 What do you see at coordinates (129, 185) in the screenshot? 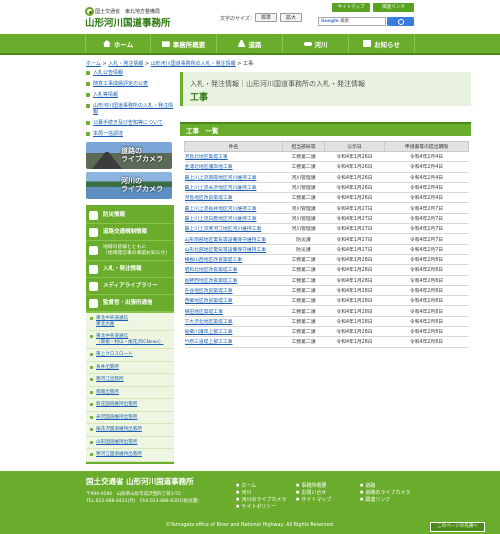
I see `river-live-camera-banner: 河川の ライブカメラ` at bounding box center [129, 185].